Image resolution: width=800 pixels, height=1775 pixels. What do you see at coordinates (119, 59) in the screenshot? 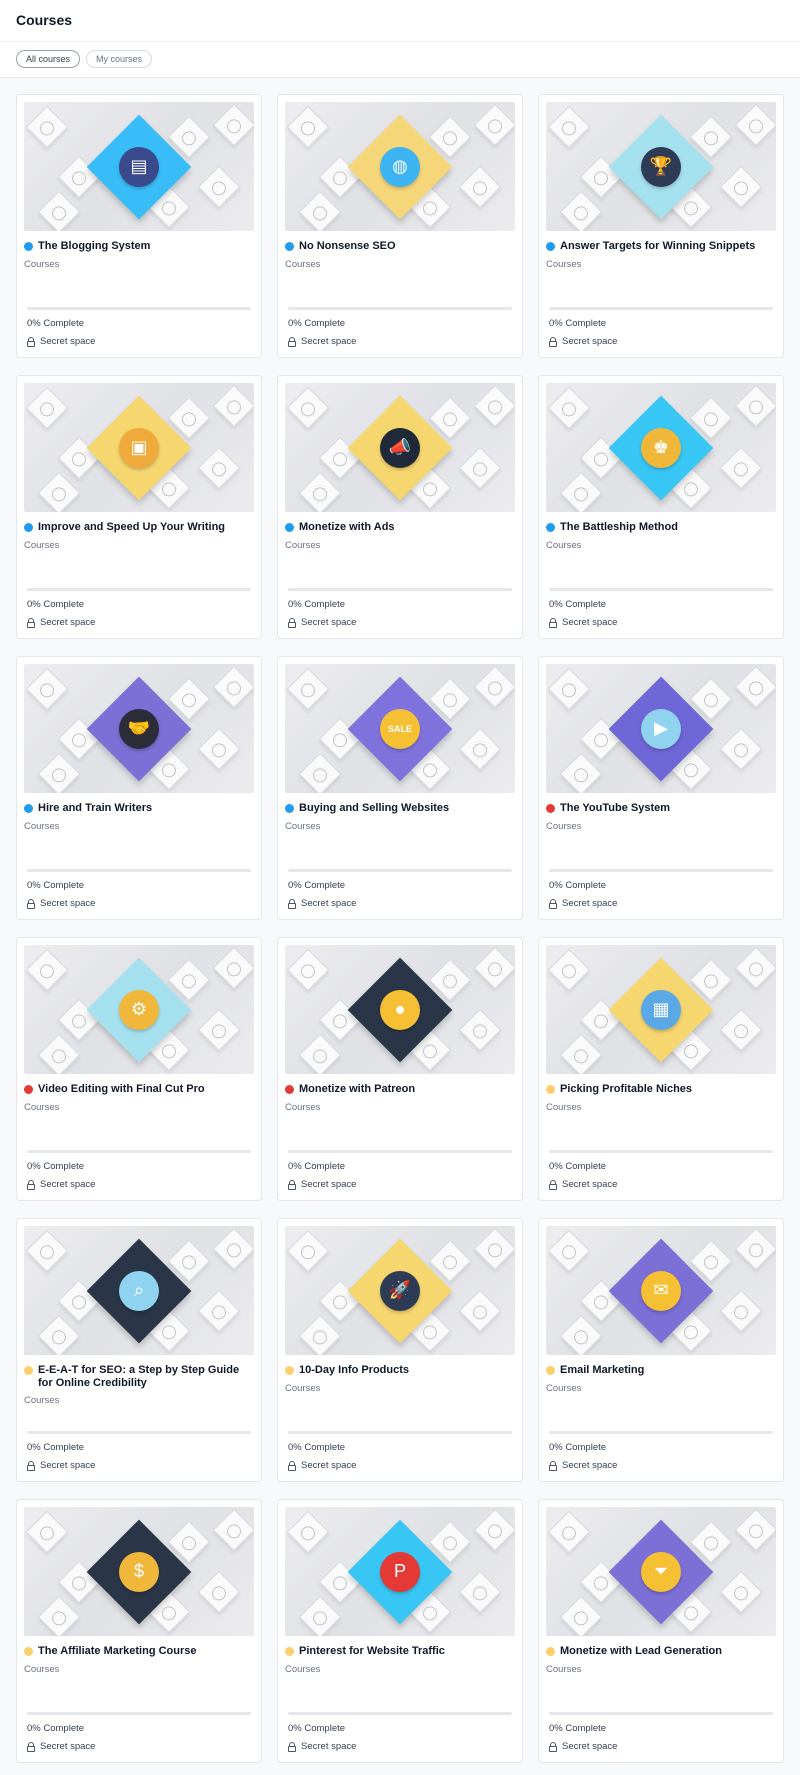
I see `tab-my-courses: My courses` at bounding box center [119, 59].